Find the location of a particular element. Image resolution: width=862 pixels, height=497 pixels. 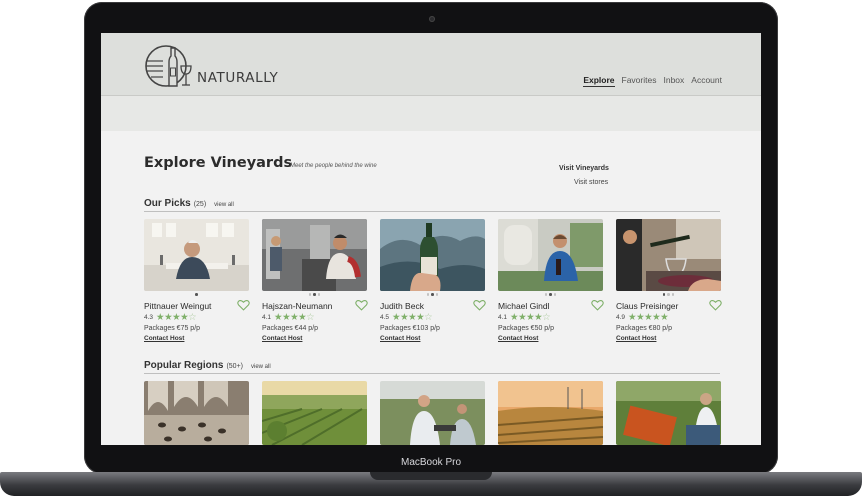

popular-regions-heading: Popular Regions (50+) view all is located at coordinates (207, 365).